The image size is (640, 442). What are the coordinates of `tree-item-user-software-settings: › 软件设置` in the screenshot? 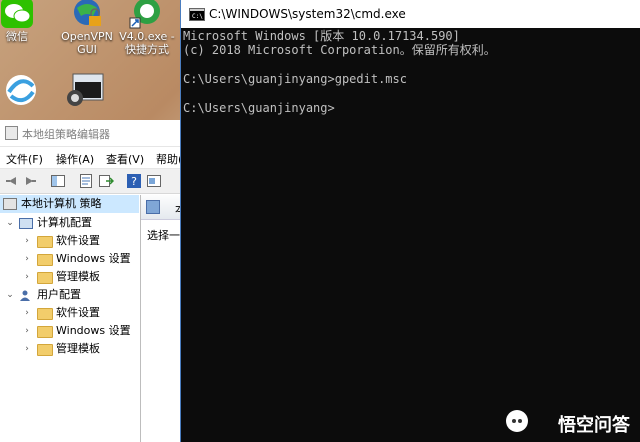 It's located at (69, 313).